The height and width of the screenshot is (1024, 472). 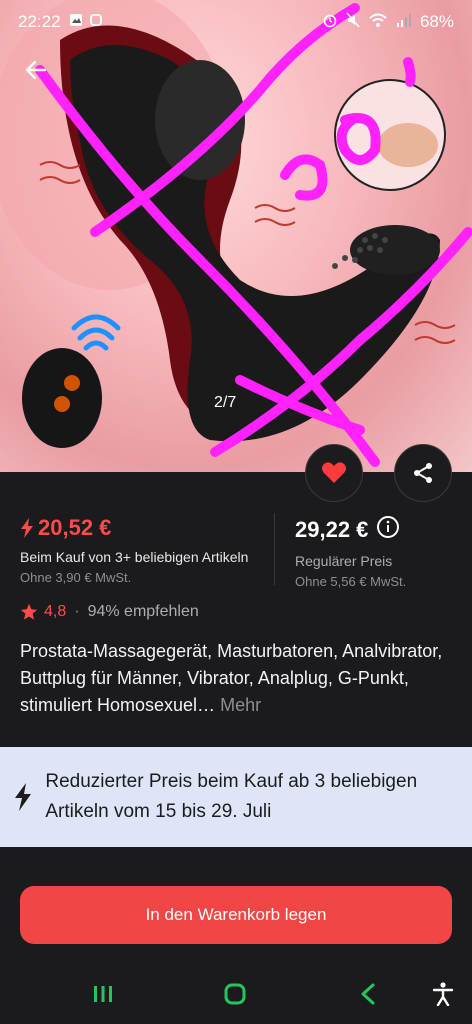 What do you see at coordinates (134, 557) in the screenshot?
I see `promo-condition: Beim Kauf von 3+ beliebigen Artikeln` at bounding box center [134, 557].